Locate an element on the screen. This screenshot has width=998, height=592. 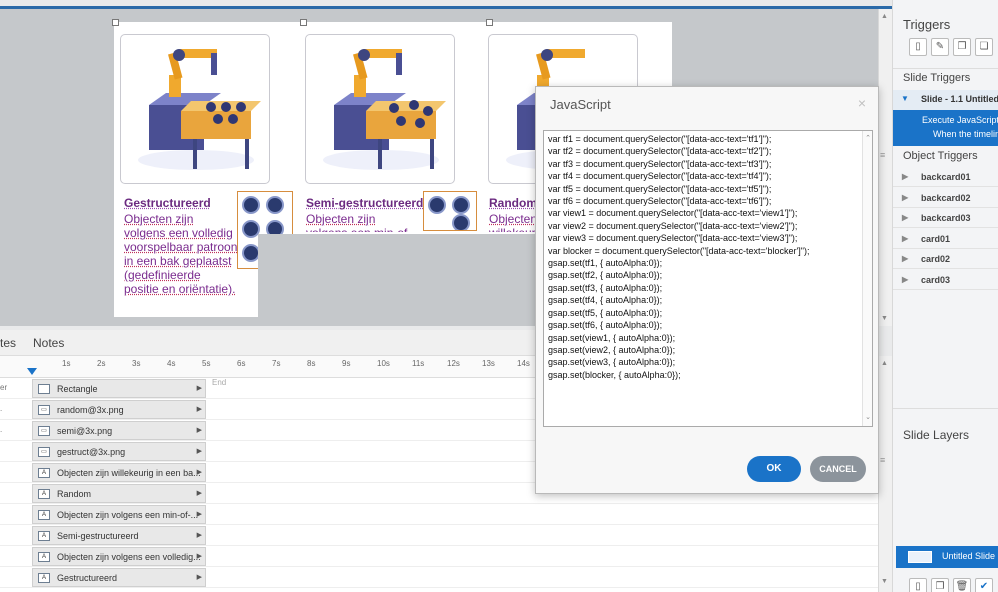
copy-trigger-icon: ❐ is located at coordinates (962, 47).